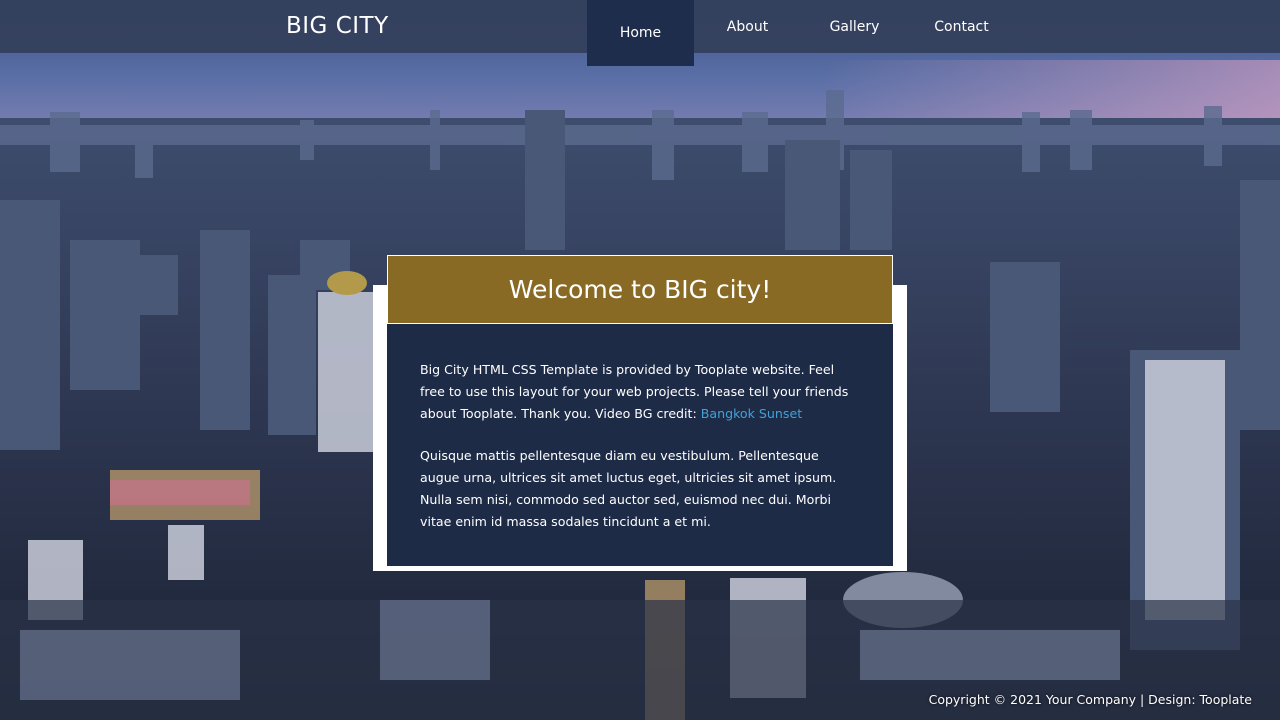 The image size is (1280, 720). I want to click on nav-contact-label: Contact, so click(961, 26).